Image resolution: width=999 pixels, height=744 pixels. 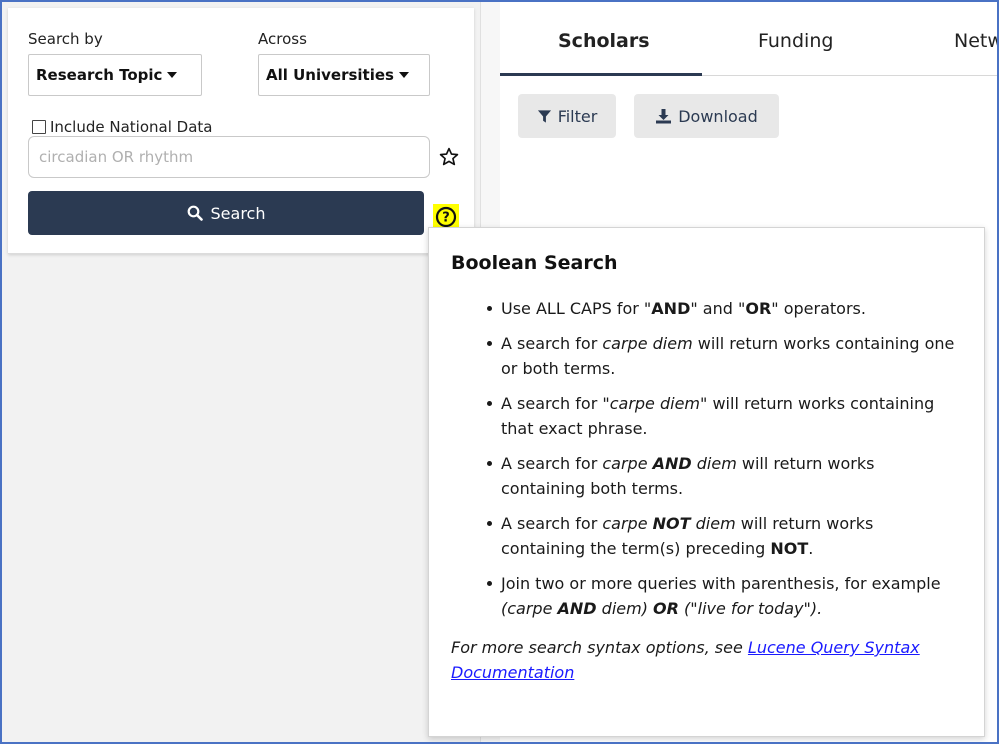 I want to click on search-input, so click(x=229, y=157).